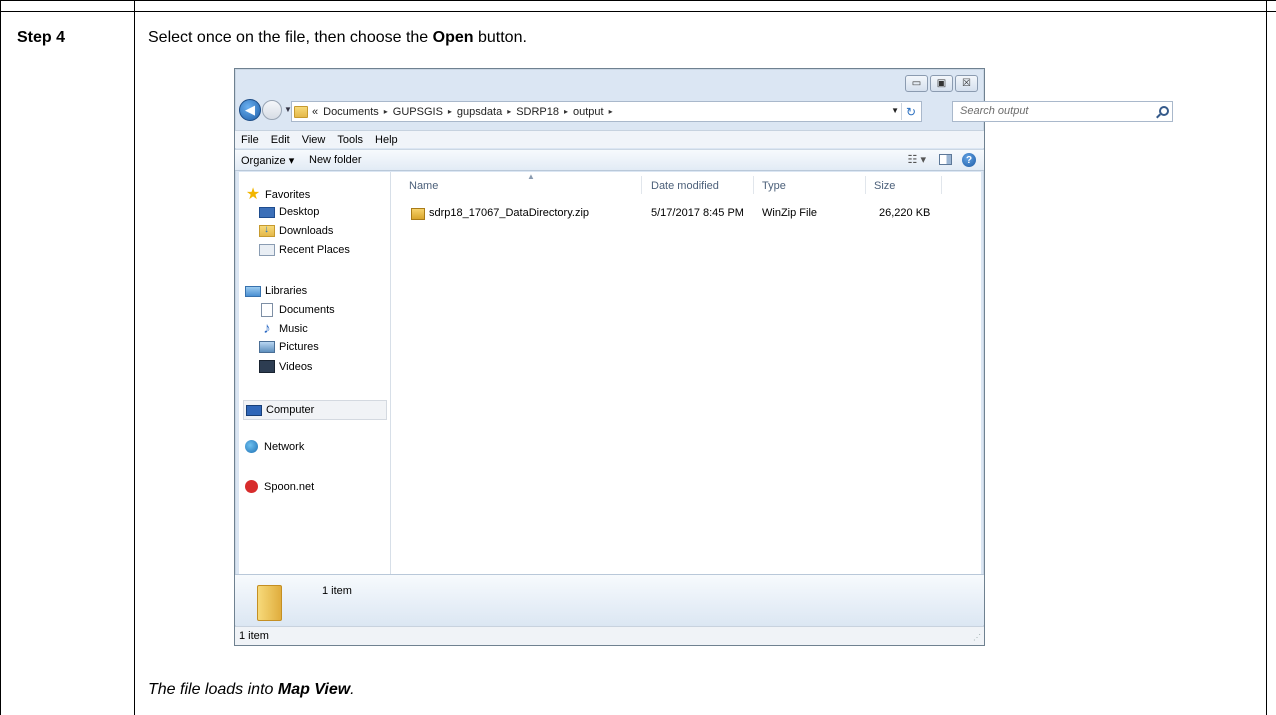  I want to click on result-text-start: The file loads into, so click(213, 689).